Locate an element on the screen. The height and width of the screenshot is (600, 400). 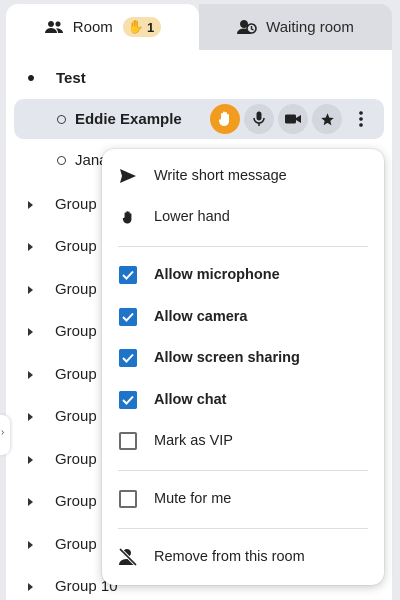
menu-item-label: Allow camera is located at coordinates (201, 317).